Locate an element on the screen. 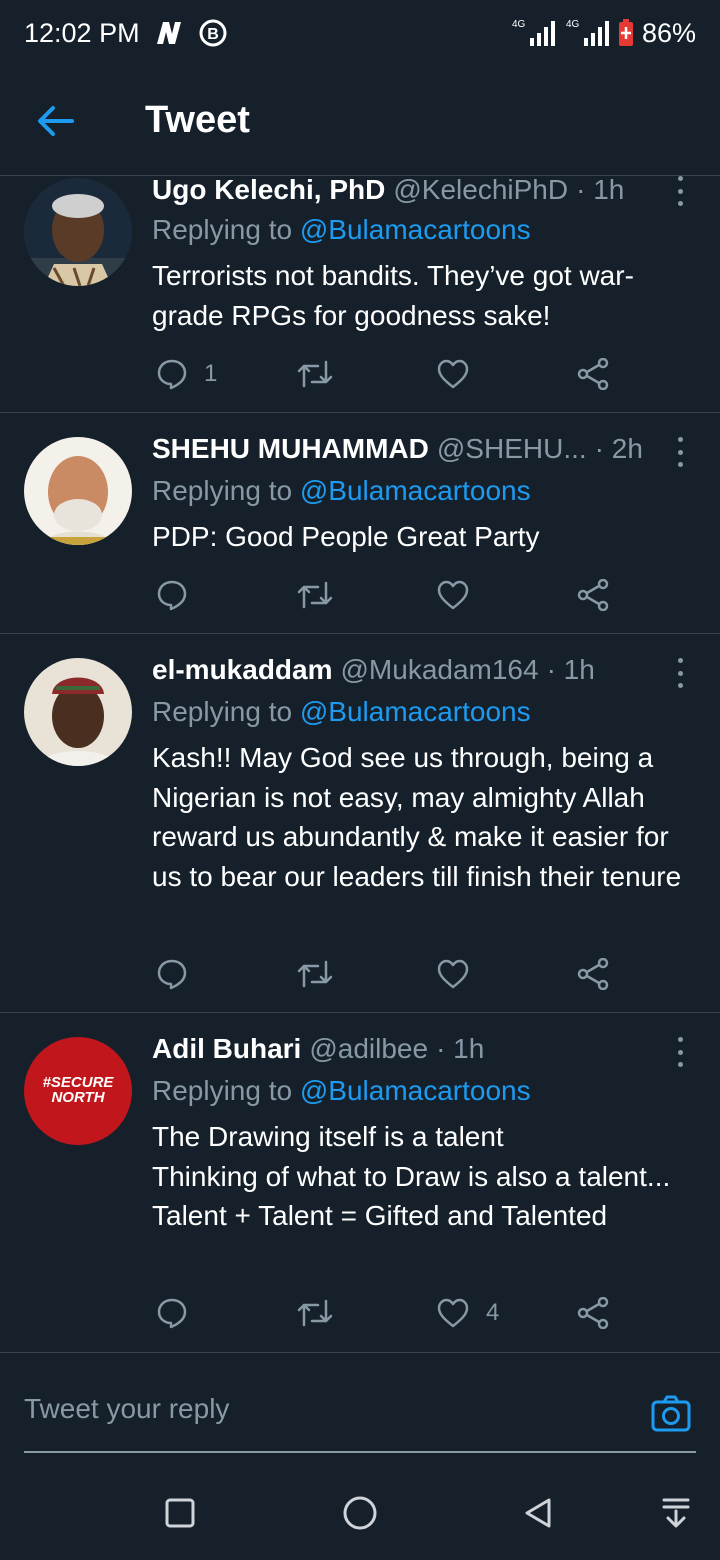 The image size is (720, 1560). back-nav-button is located at coordinates (538, 1513).